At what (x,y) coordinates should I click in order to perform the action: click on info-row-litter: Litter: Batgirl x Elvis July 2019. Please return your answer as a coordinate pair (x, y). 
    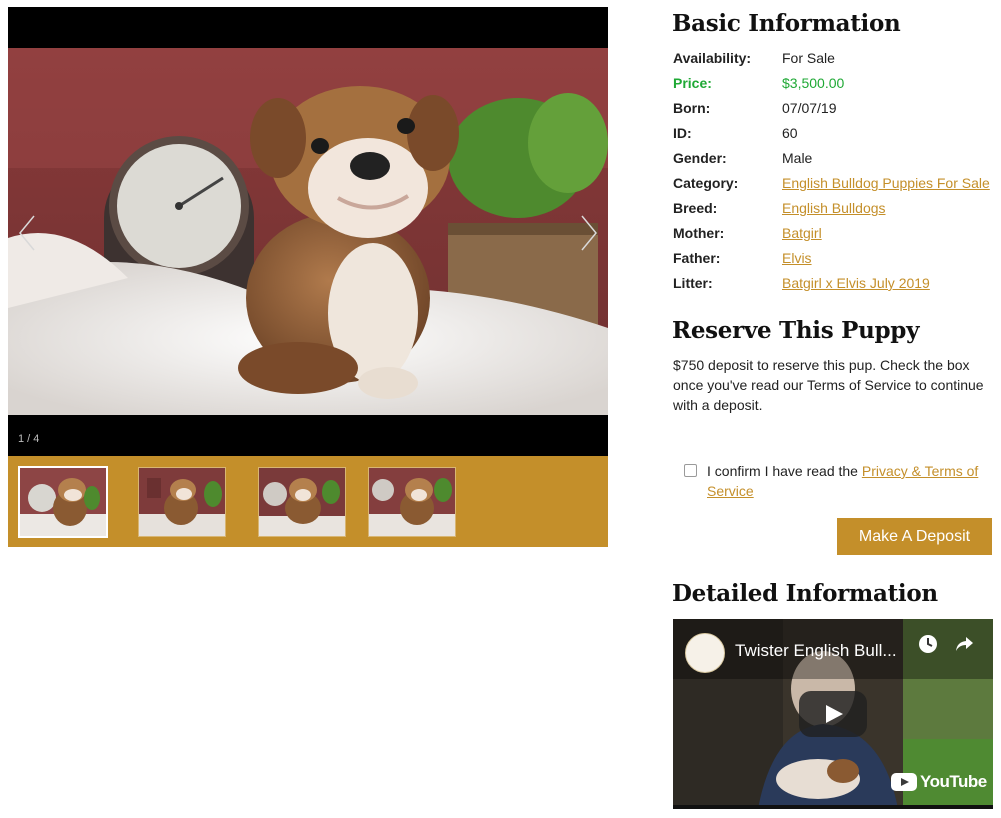
    Looking at the image, I should click on (835, 284).